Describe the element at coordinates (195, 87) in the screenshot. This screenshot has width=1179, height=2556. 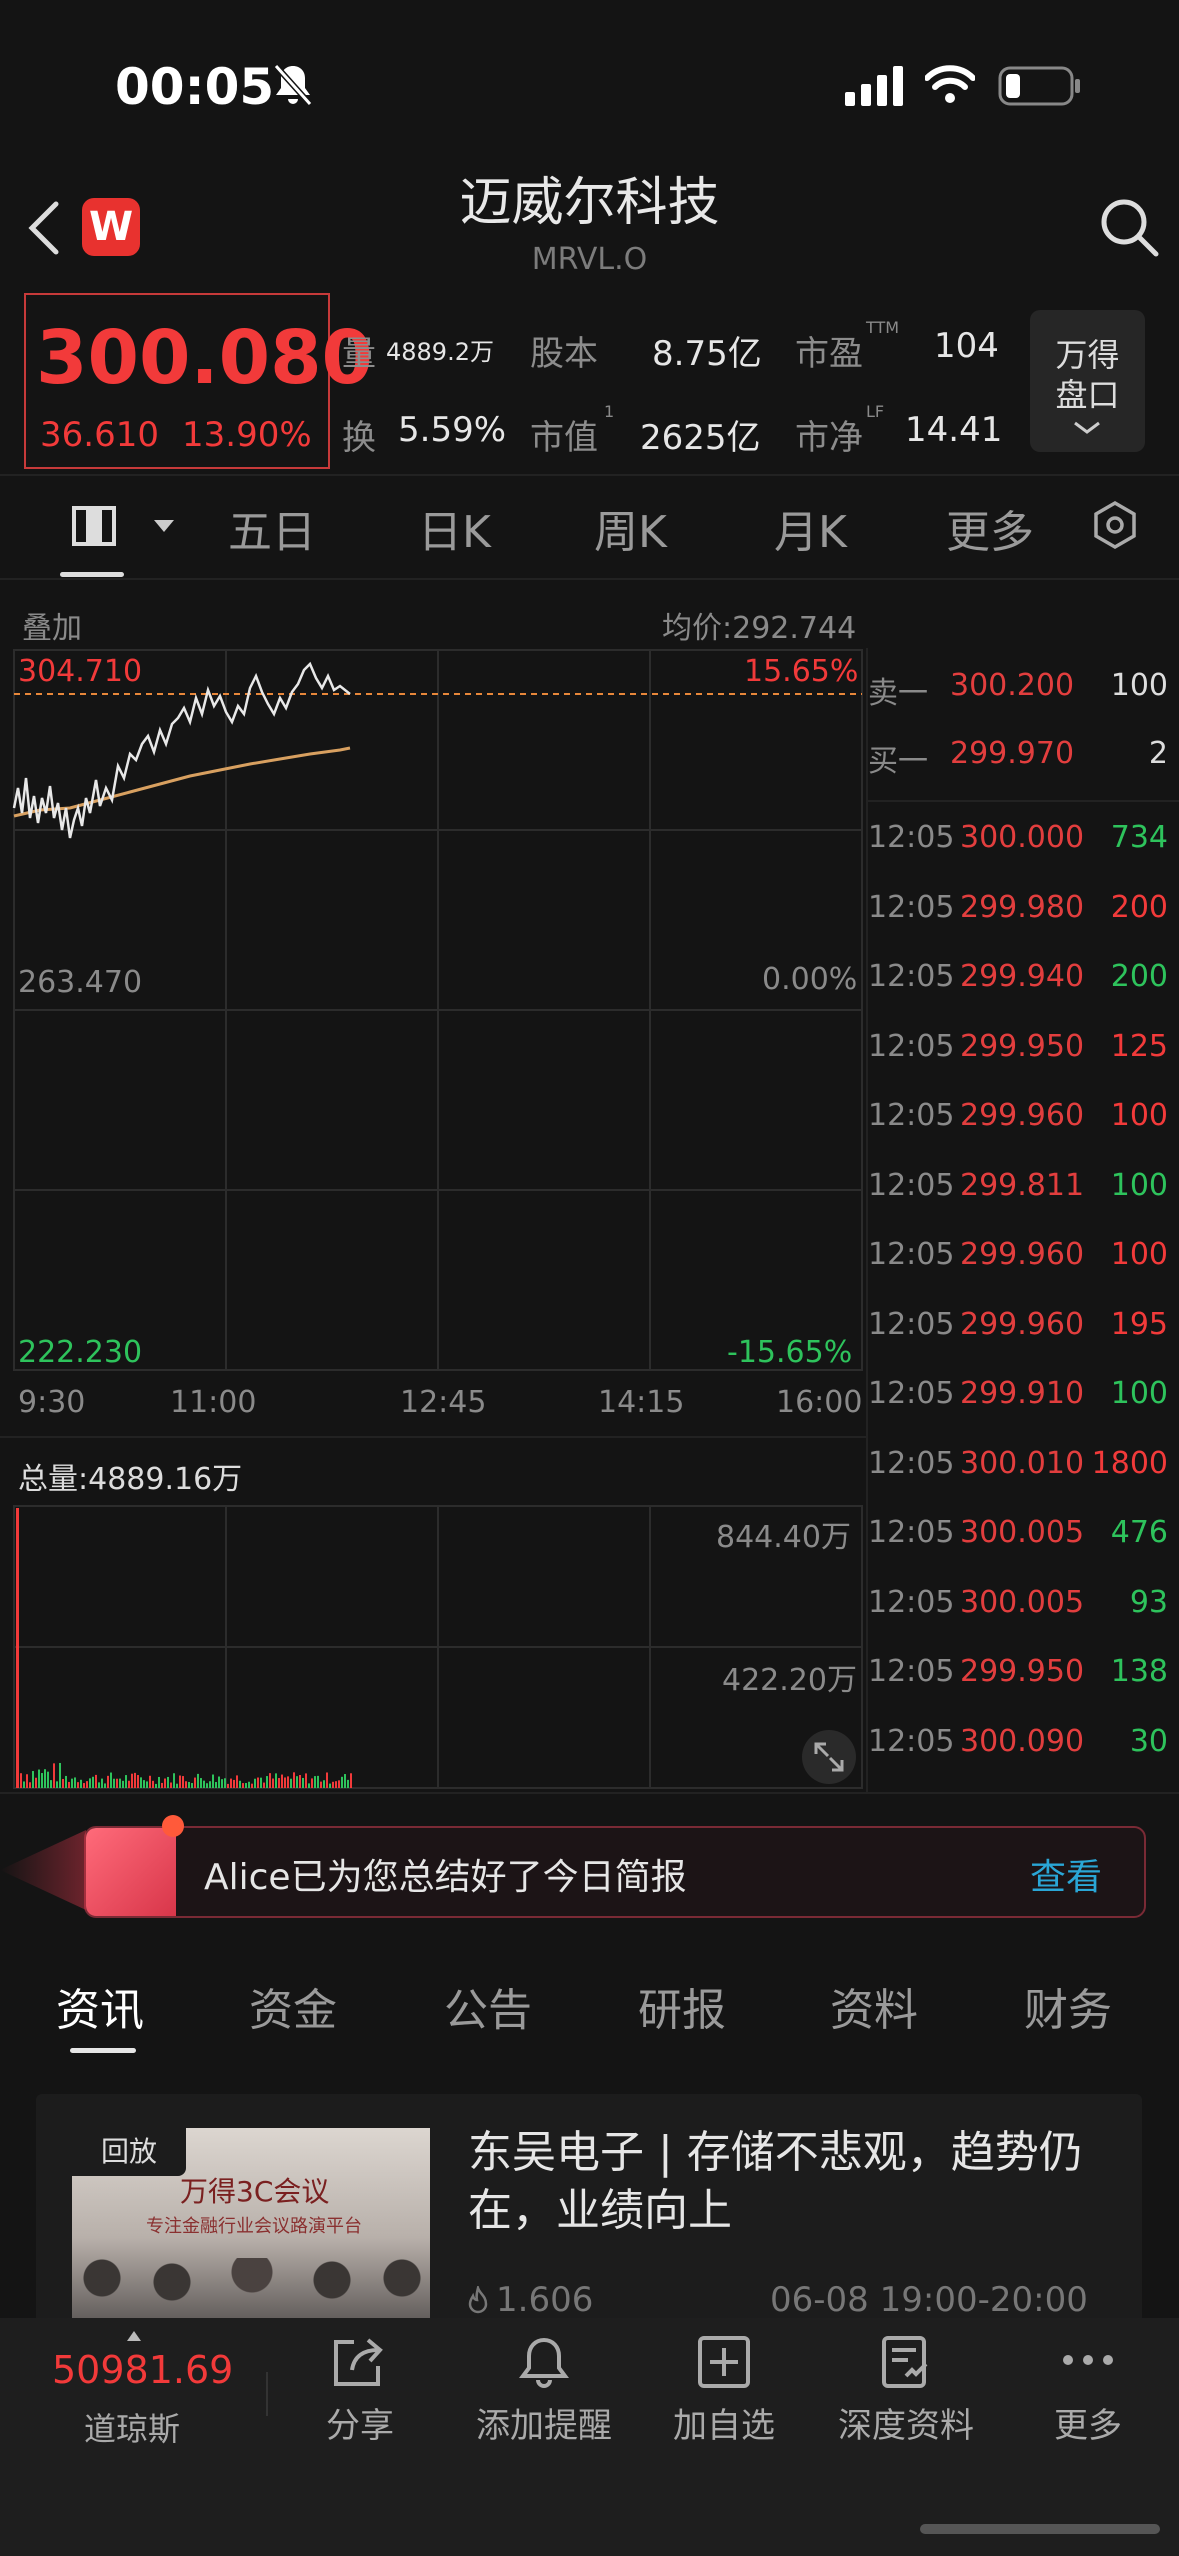
I see `status-time: 00:05` at that location.